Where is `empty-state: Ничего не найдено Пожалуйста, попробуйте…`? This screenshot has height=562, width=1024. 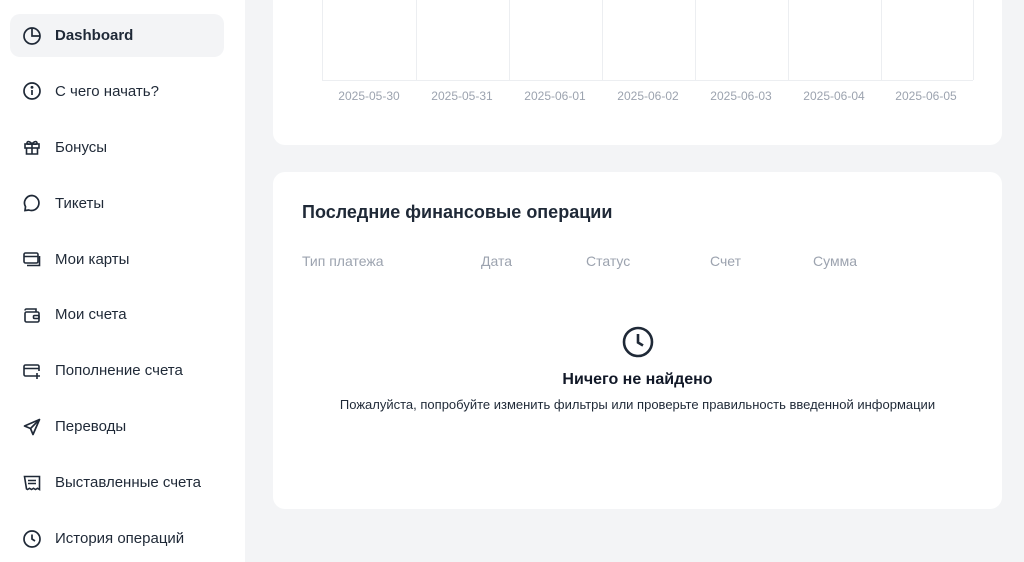
empty-state: Ничего не найдено Пожалуйста, попробуйте… is located at coordinates (637, 368).